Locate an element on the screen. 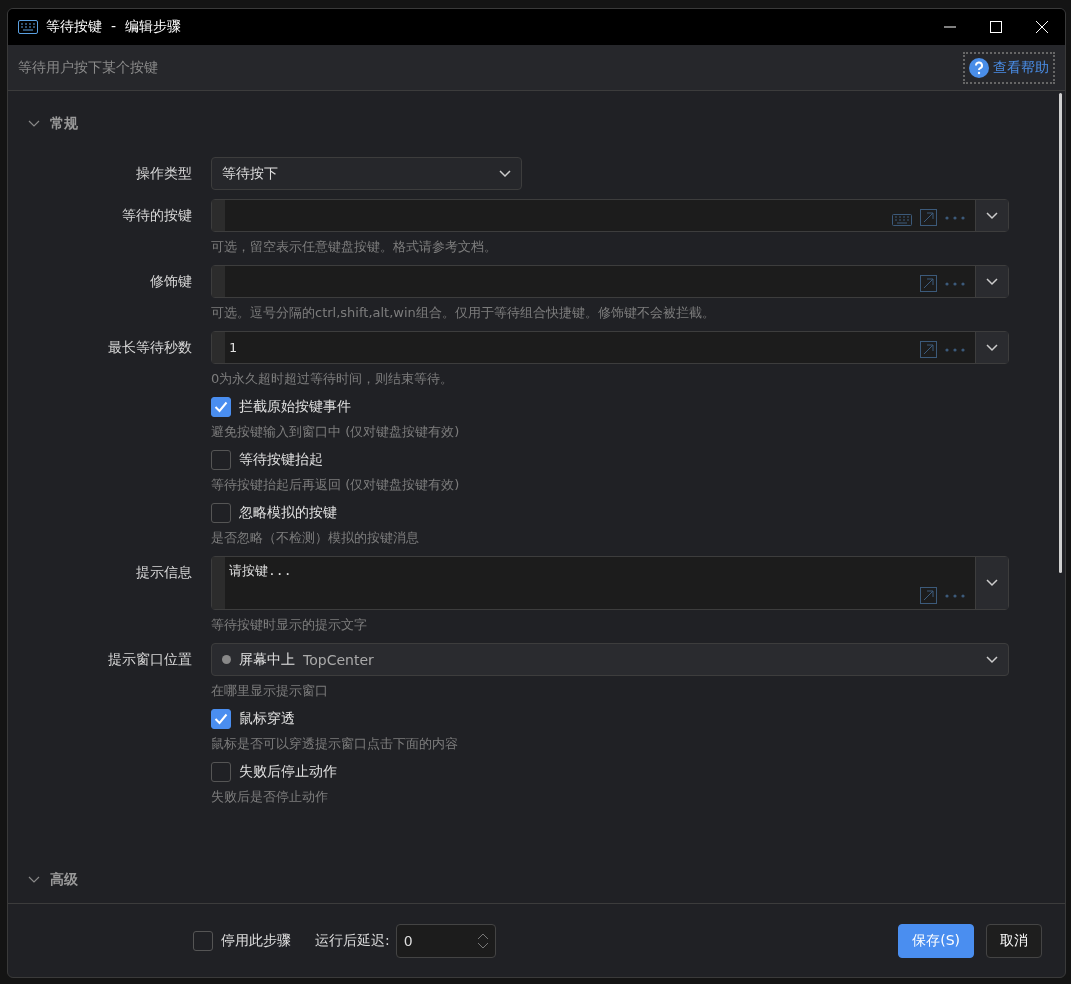 The height and width of the screenshot is (984, 1071). maximize-icon is located at coordinates (996, 27).